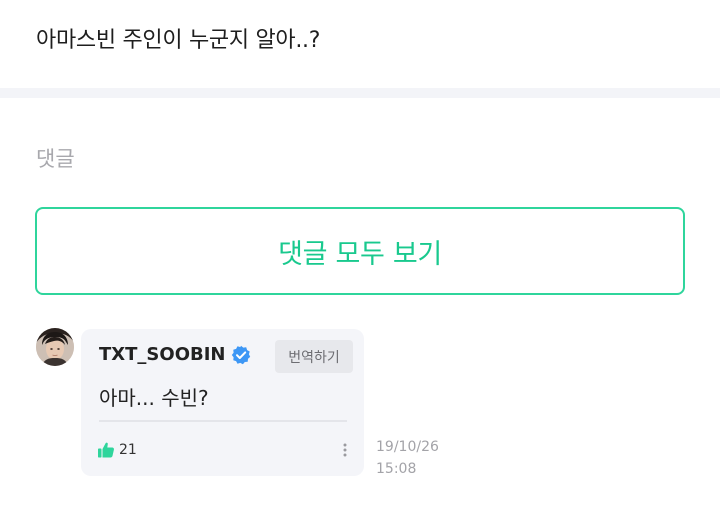 The width and height of the screenshot is (720, 510). I want to click on more-options-icon, so click(345, 450).